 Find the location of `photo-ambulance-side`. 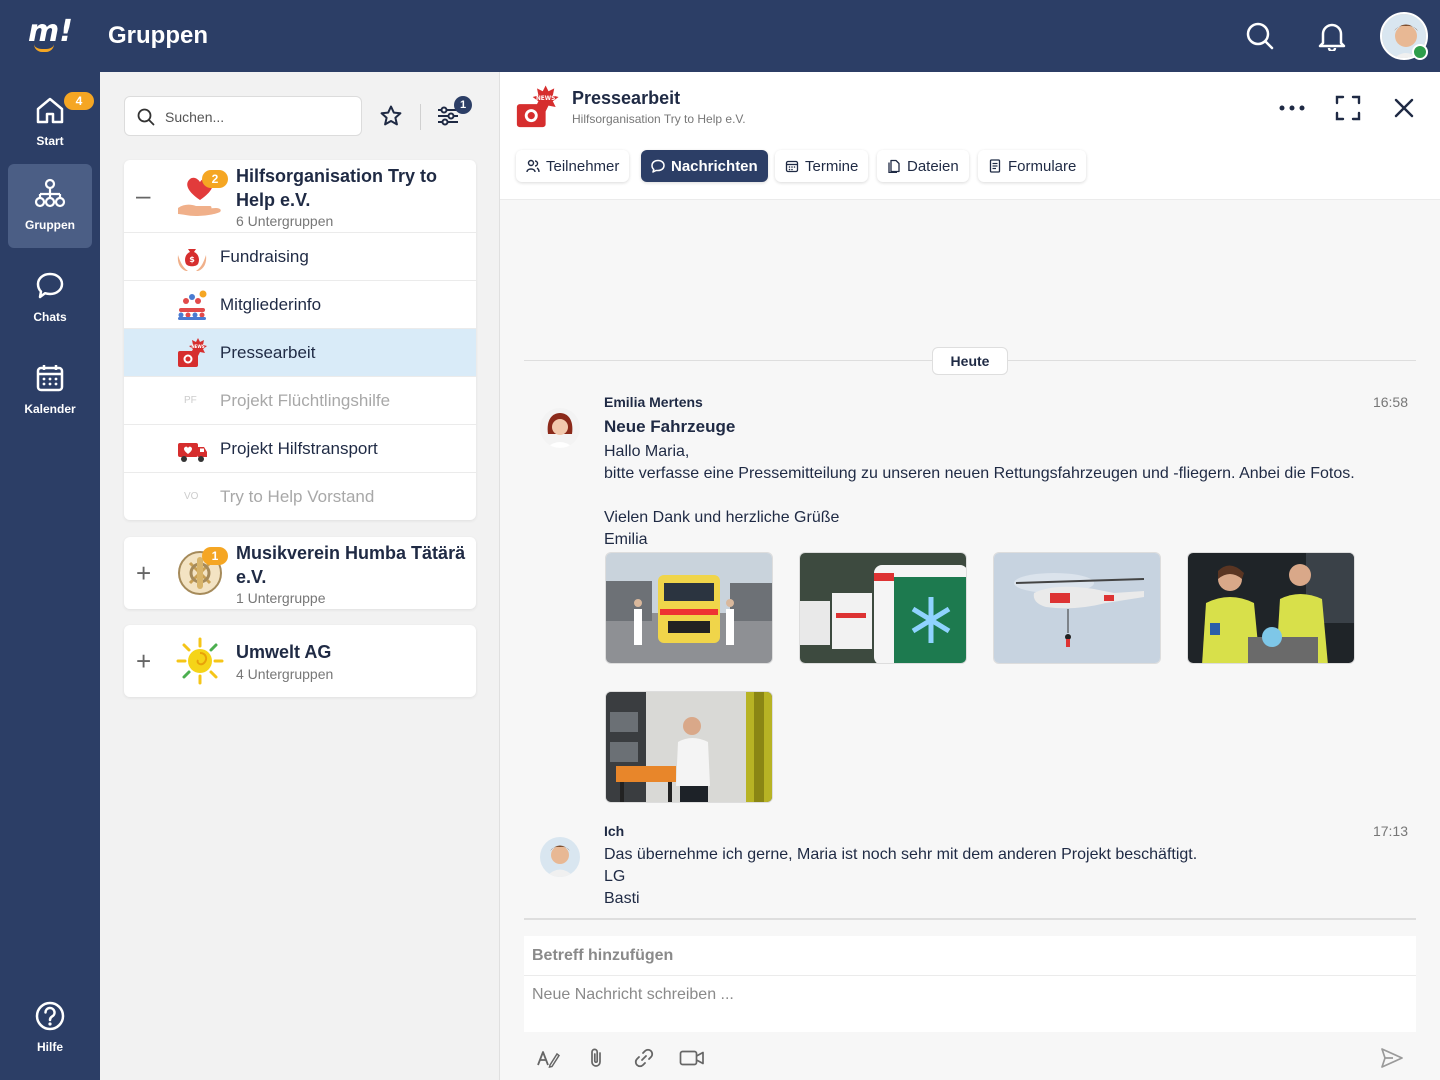

photo-ambulance-side is located at coordinates (883, 608).